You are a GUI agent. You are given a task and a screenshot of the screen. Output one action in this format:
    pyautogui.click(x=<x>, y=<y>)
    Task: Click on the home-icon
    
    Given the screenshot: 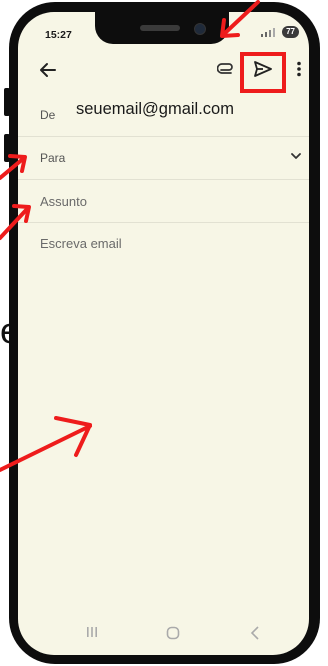 What is the action you would take?
    pyautogui.click(x=173, y=633)
    